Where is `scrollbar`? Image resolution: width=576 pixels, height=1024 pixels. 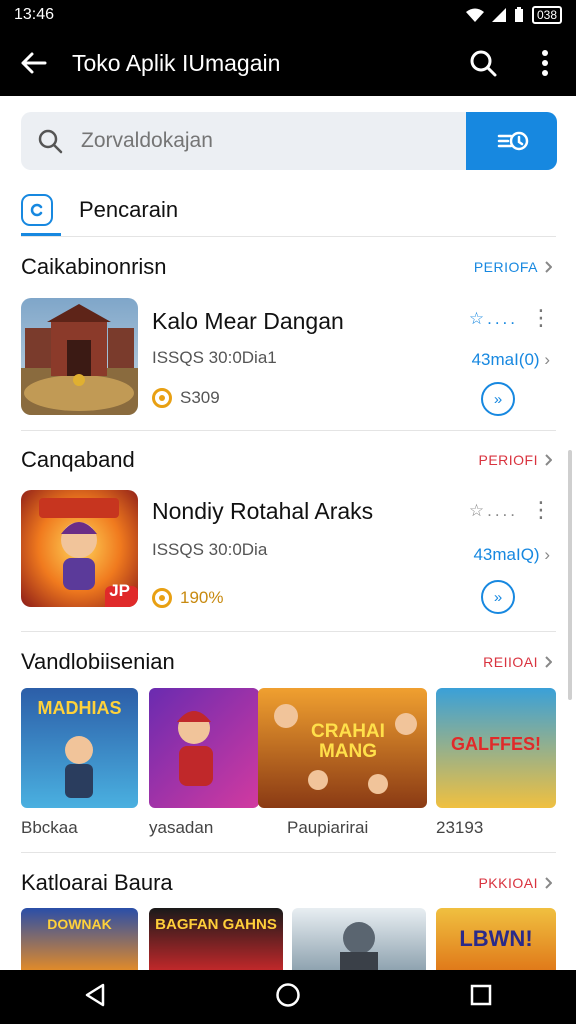
scrollbar is located at coordinates (570, 575).